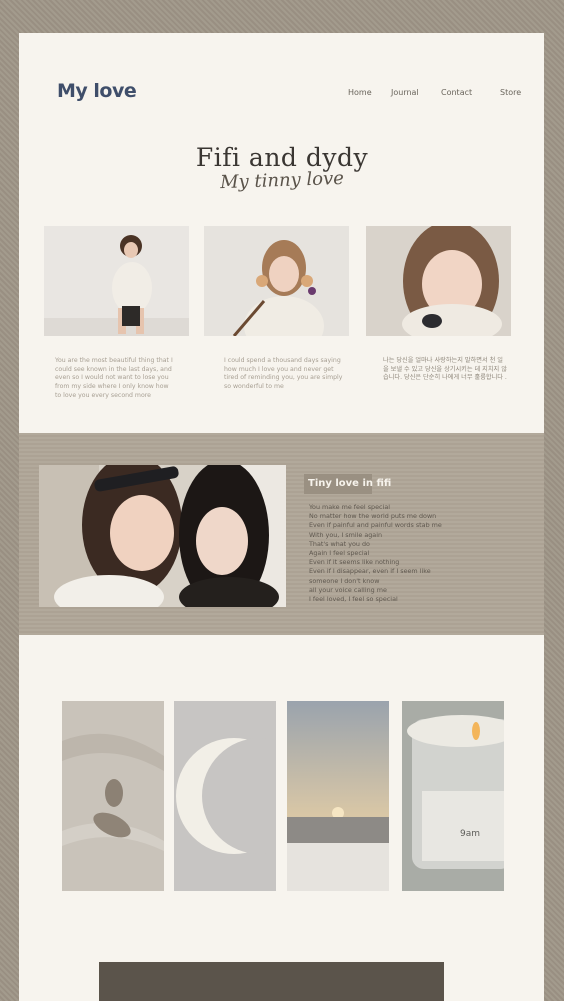  What do you see at coordinates (348, 589) in the screenshot?
I see `poem-line: all your voice calling me` at bounding box center [348, 589].